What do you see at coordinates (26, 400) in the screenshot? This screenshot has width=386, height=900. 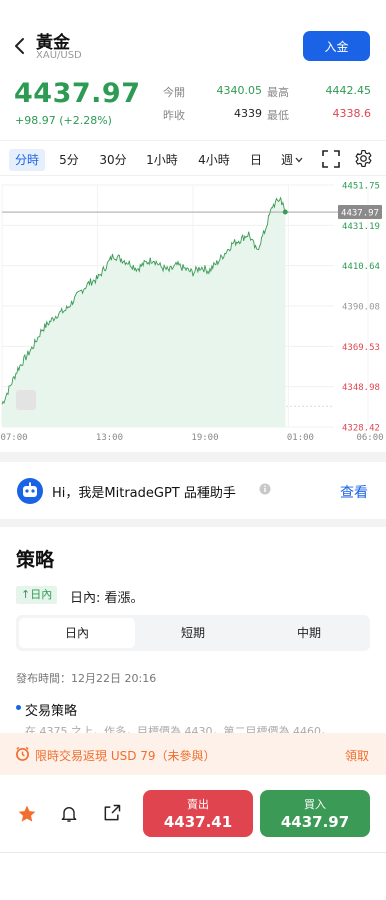 I see `chart-watermark-icon` at bounding box center [26, 400].